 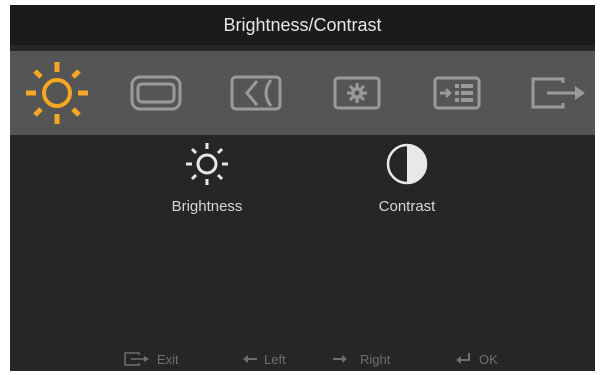 I want to click on footer-ok-label: OK, so click(x=488, y=359).